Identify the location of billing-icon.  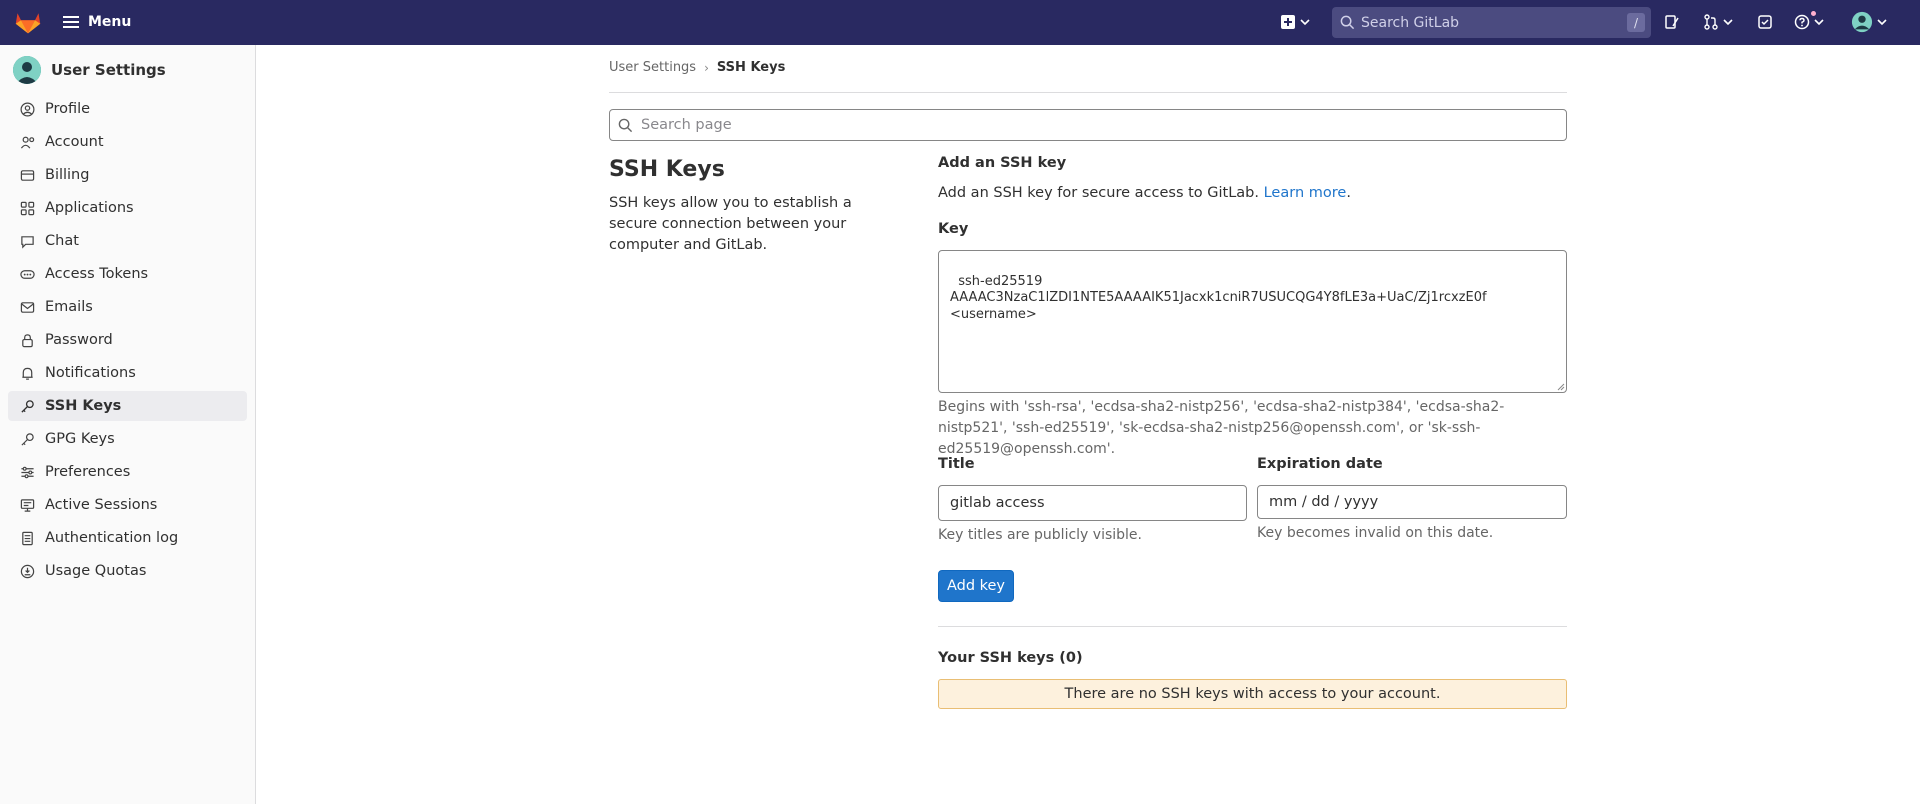
(27, 175).